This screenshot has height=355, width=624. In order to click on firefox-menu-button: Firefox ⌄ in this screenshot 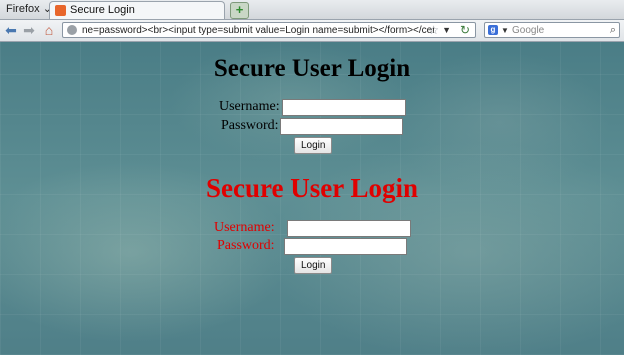, I will do `click(29, 9)`.